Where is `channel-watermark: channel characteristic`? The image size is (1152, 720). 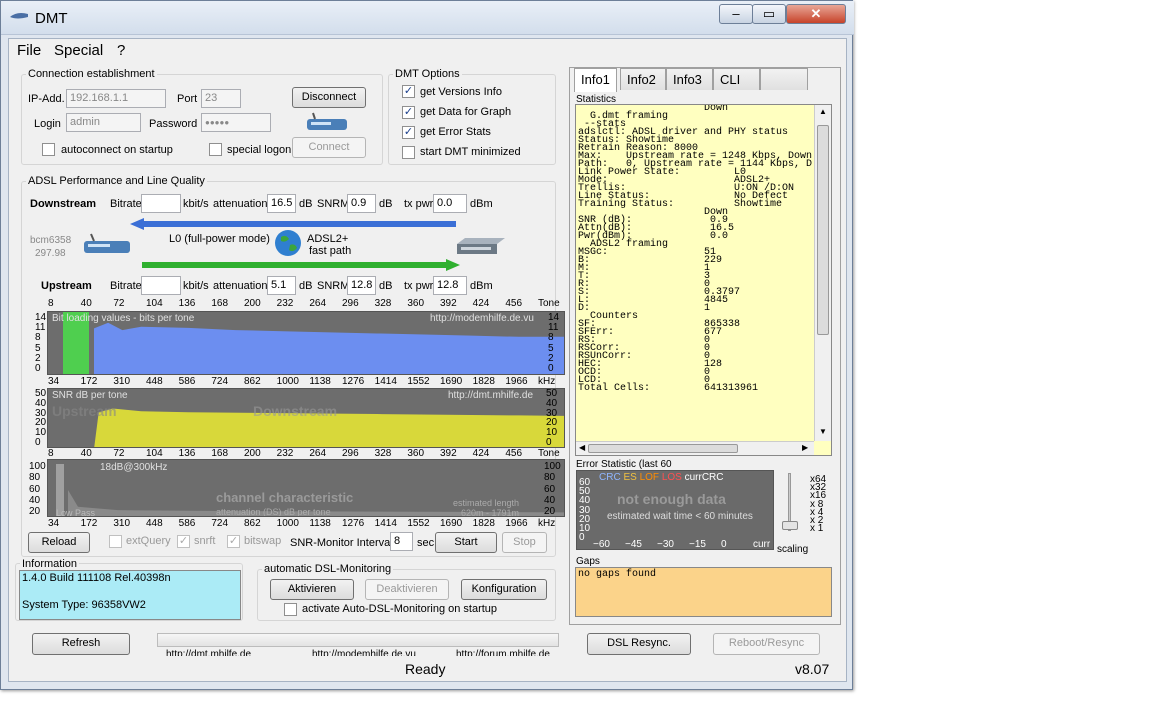
channel-watermark: channel characteristic is located at coordinates (285, 497).